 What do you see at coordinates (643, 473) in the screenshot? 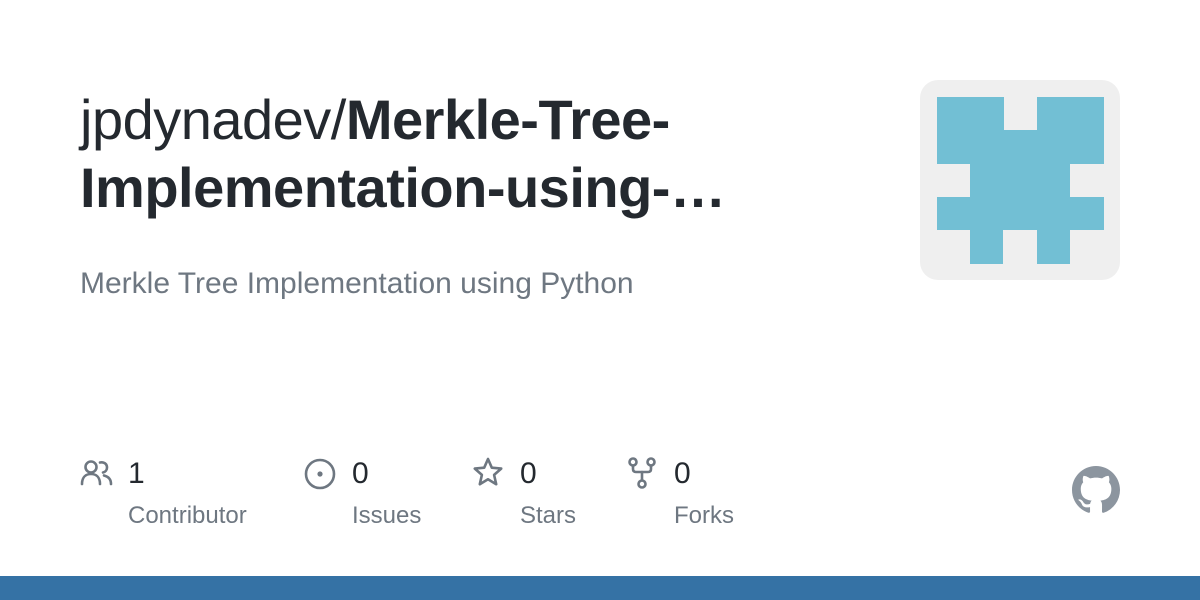
I see `repo-forked-icon` at bounding box center [643, 473].